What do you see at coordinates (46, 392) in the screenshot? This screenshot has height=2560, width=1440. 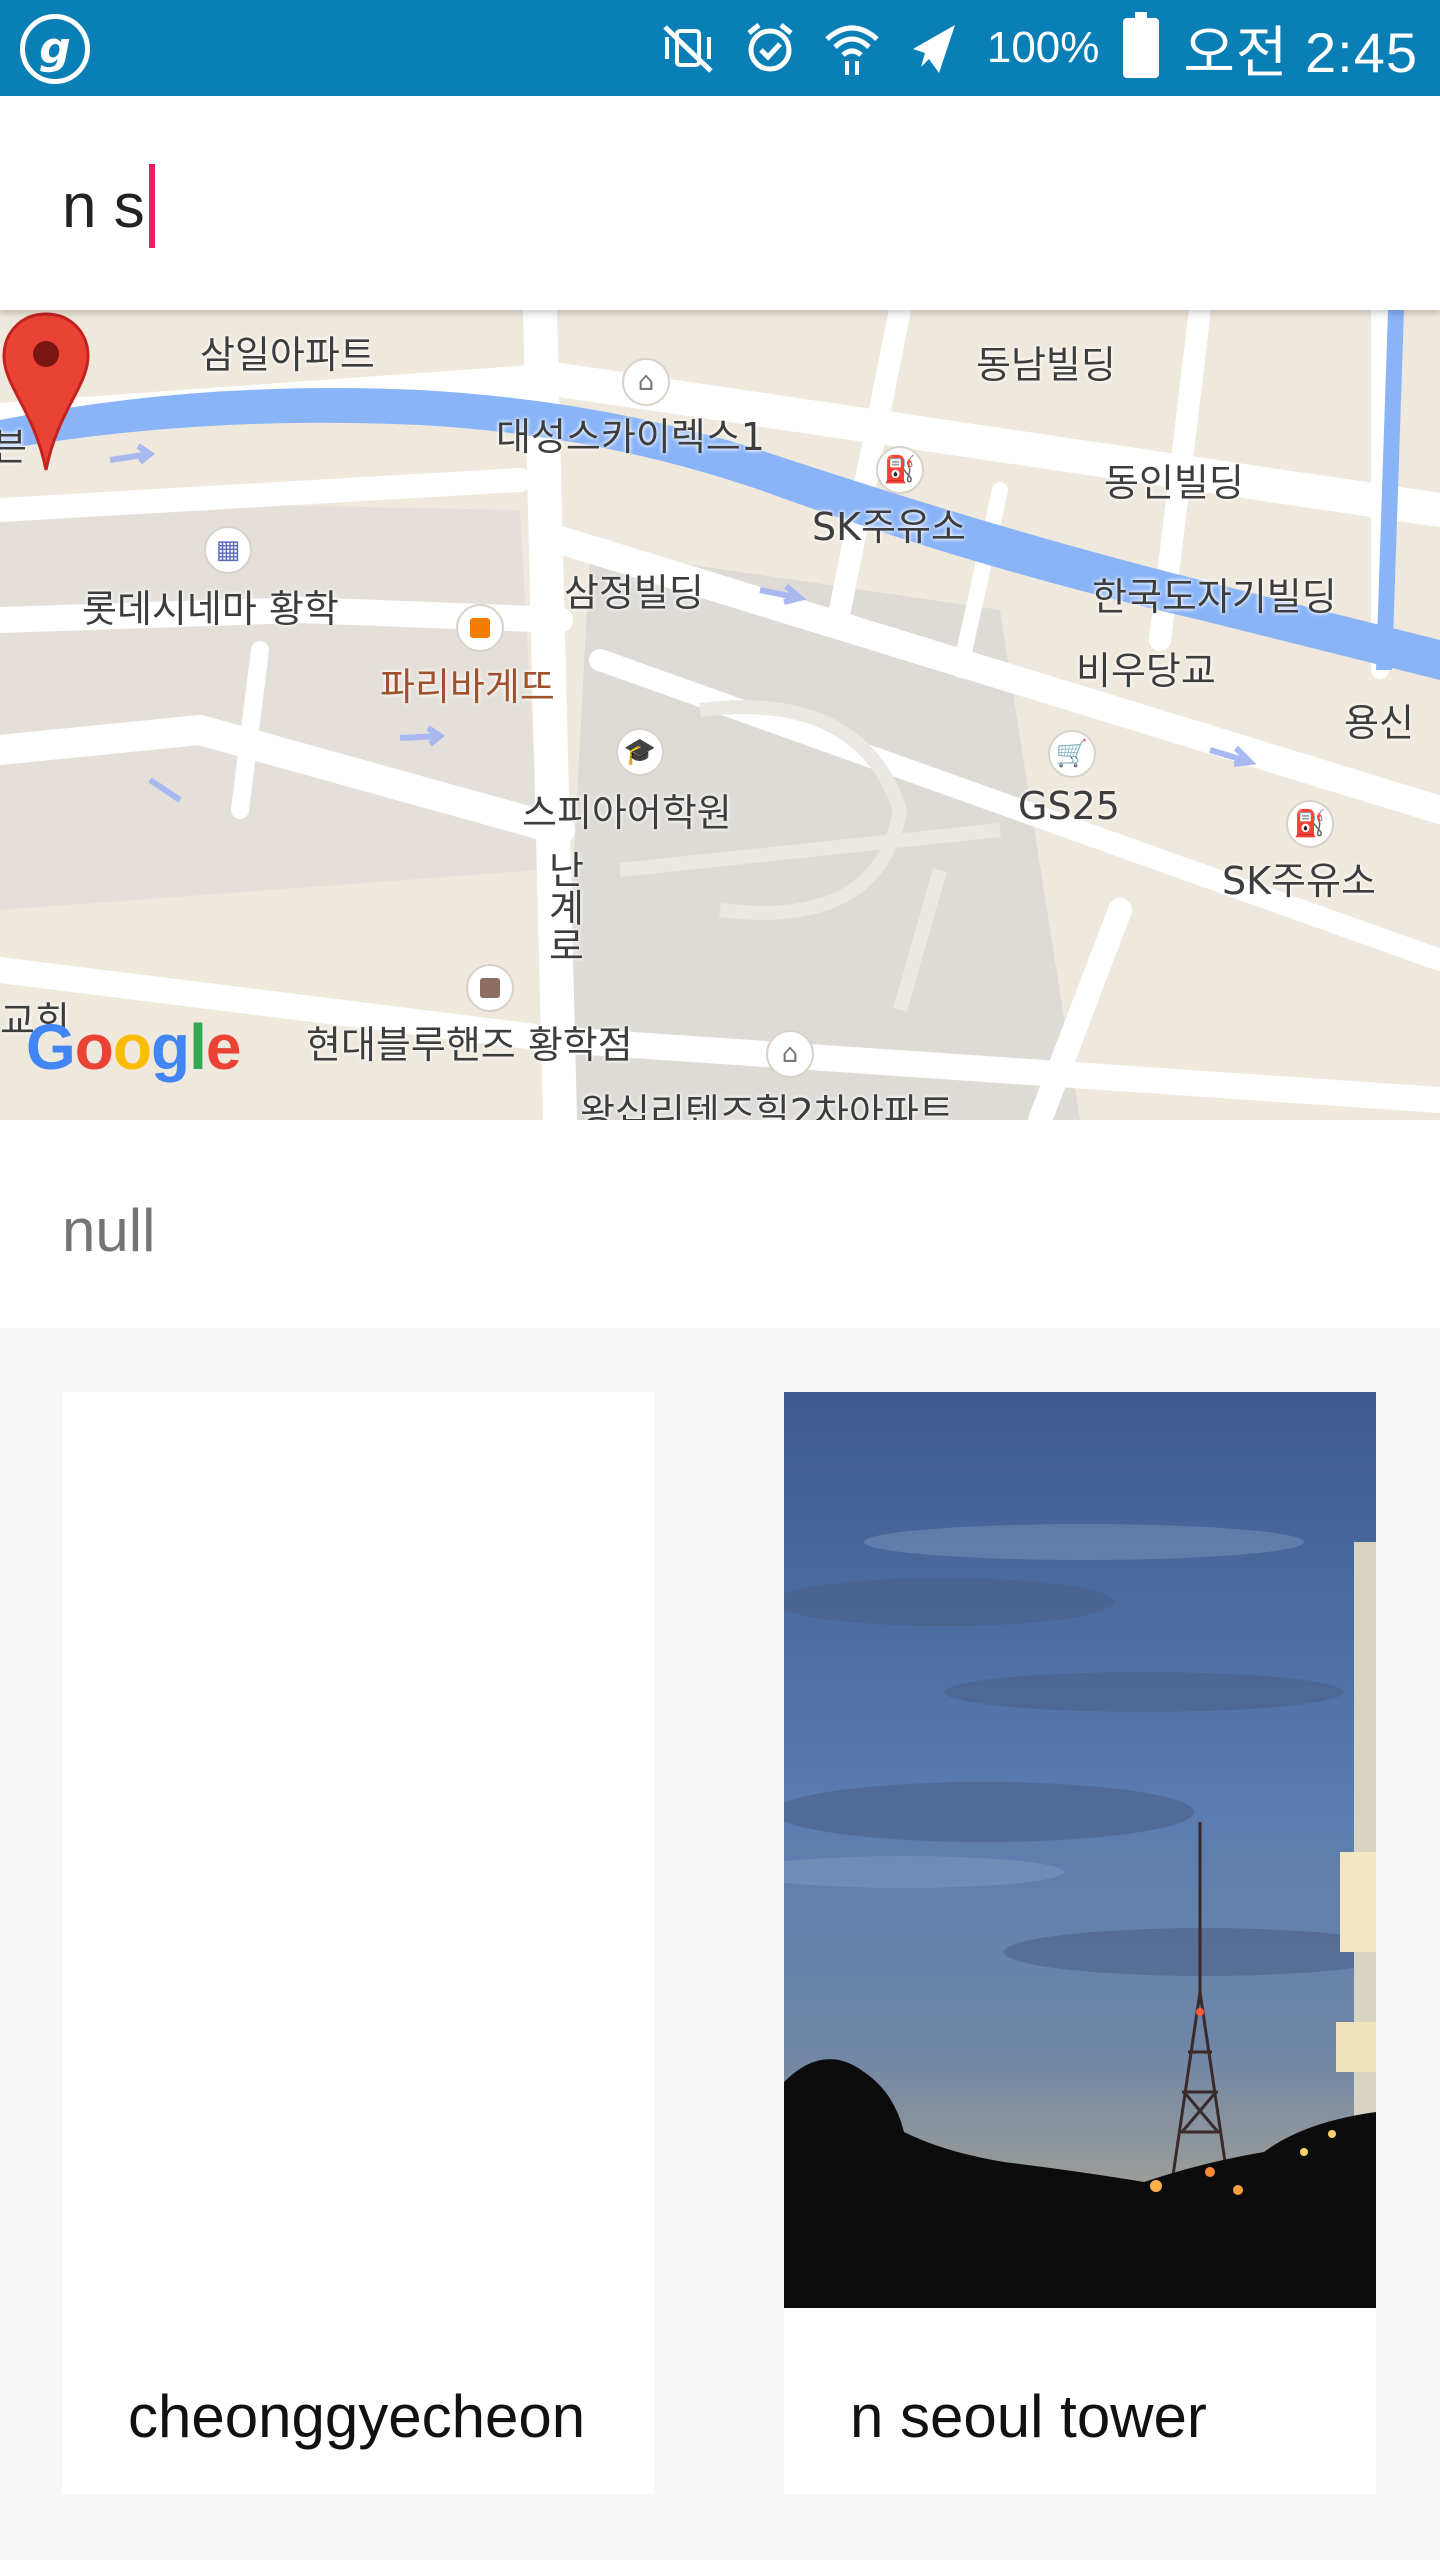 I see `map-marker-icon` at bounding box center [46, 392].